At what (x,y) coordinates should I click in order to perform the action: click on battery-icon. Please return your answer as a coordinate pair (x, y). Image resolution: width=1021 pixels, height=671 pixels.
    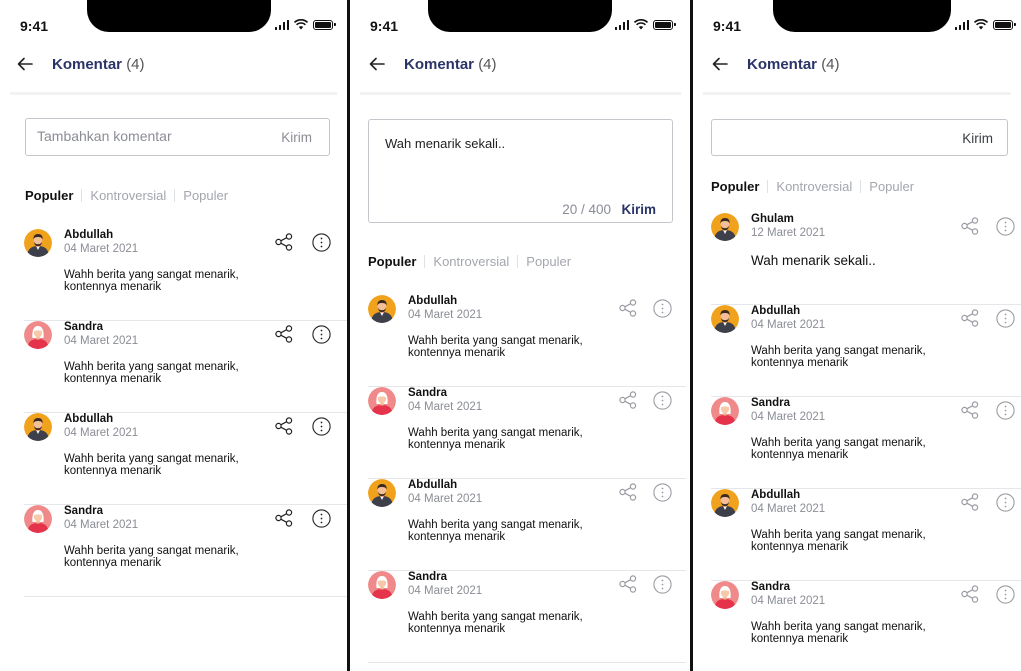
    Looking at the image, I should click on (664, 24).